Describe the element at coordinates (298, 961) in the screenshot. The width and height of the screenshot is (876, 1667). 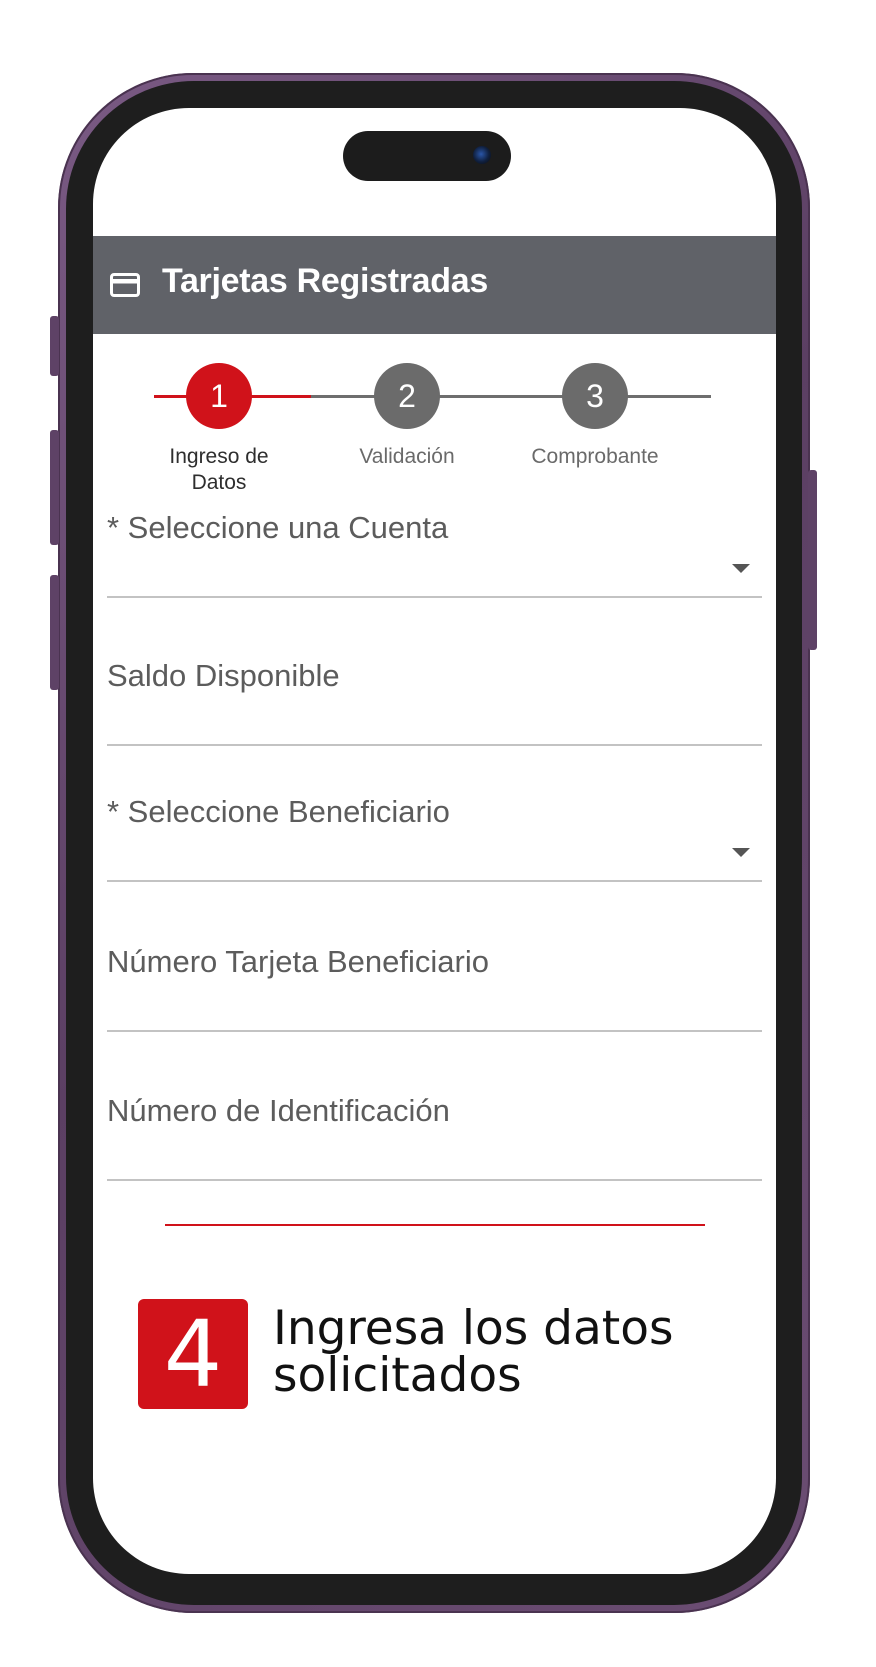
I see `card-number-input-label: Número Tarjeta Beneficiario` at that location.